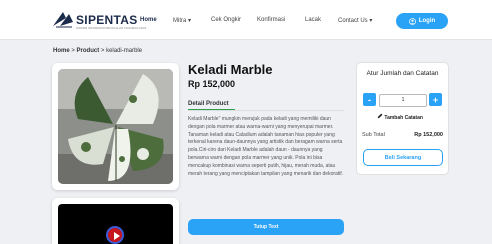  I want to click on leaf-logo-icon, so click(63, 19).